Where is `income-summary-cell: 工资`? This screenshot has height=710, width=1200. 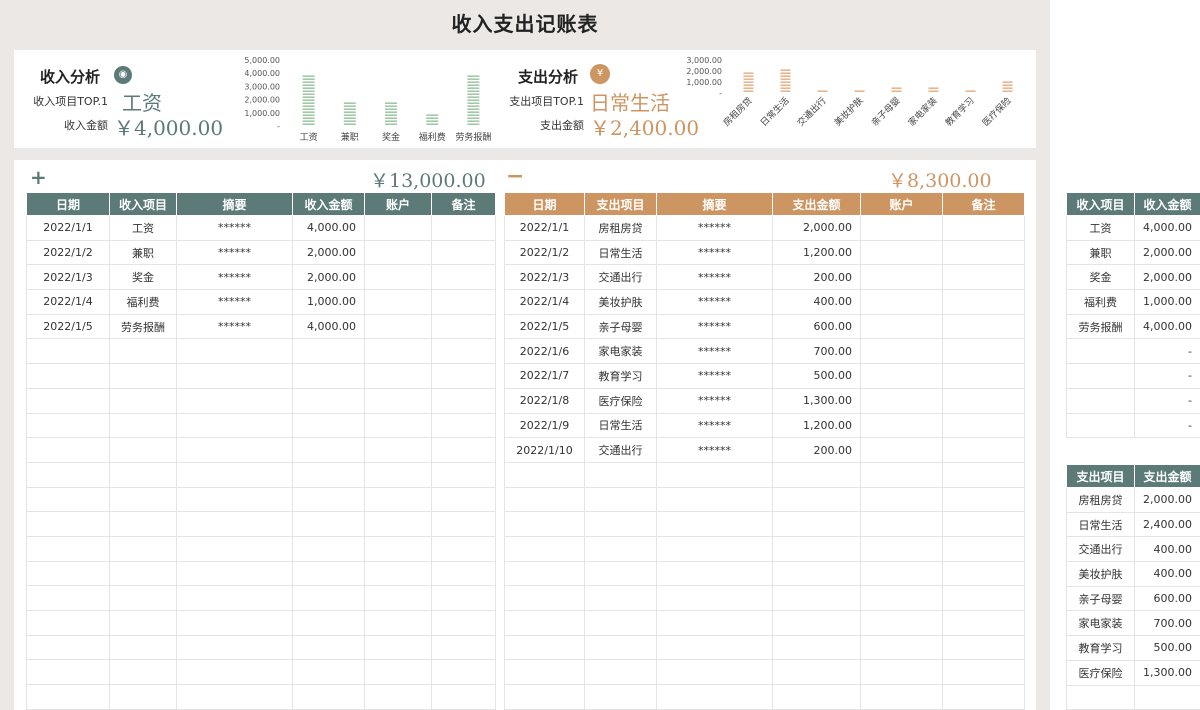 income-summary-cell: 工资 is located at coordinates (1100, 228).